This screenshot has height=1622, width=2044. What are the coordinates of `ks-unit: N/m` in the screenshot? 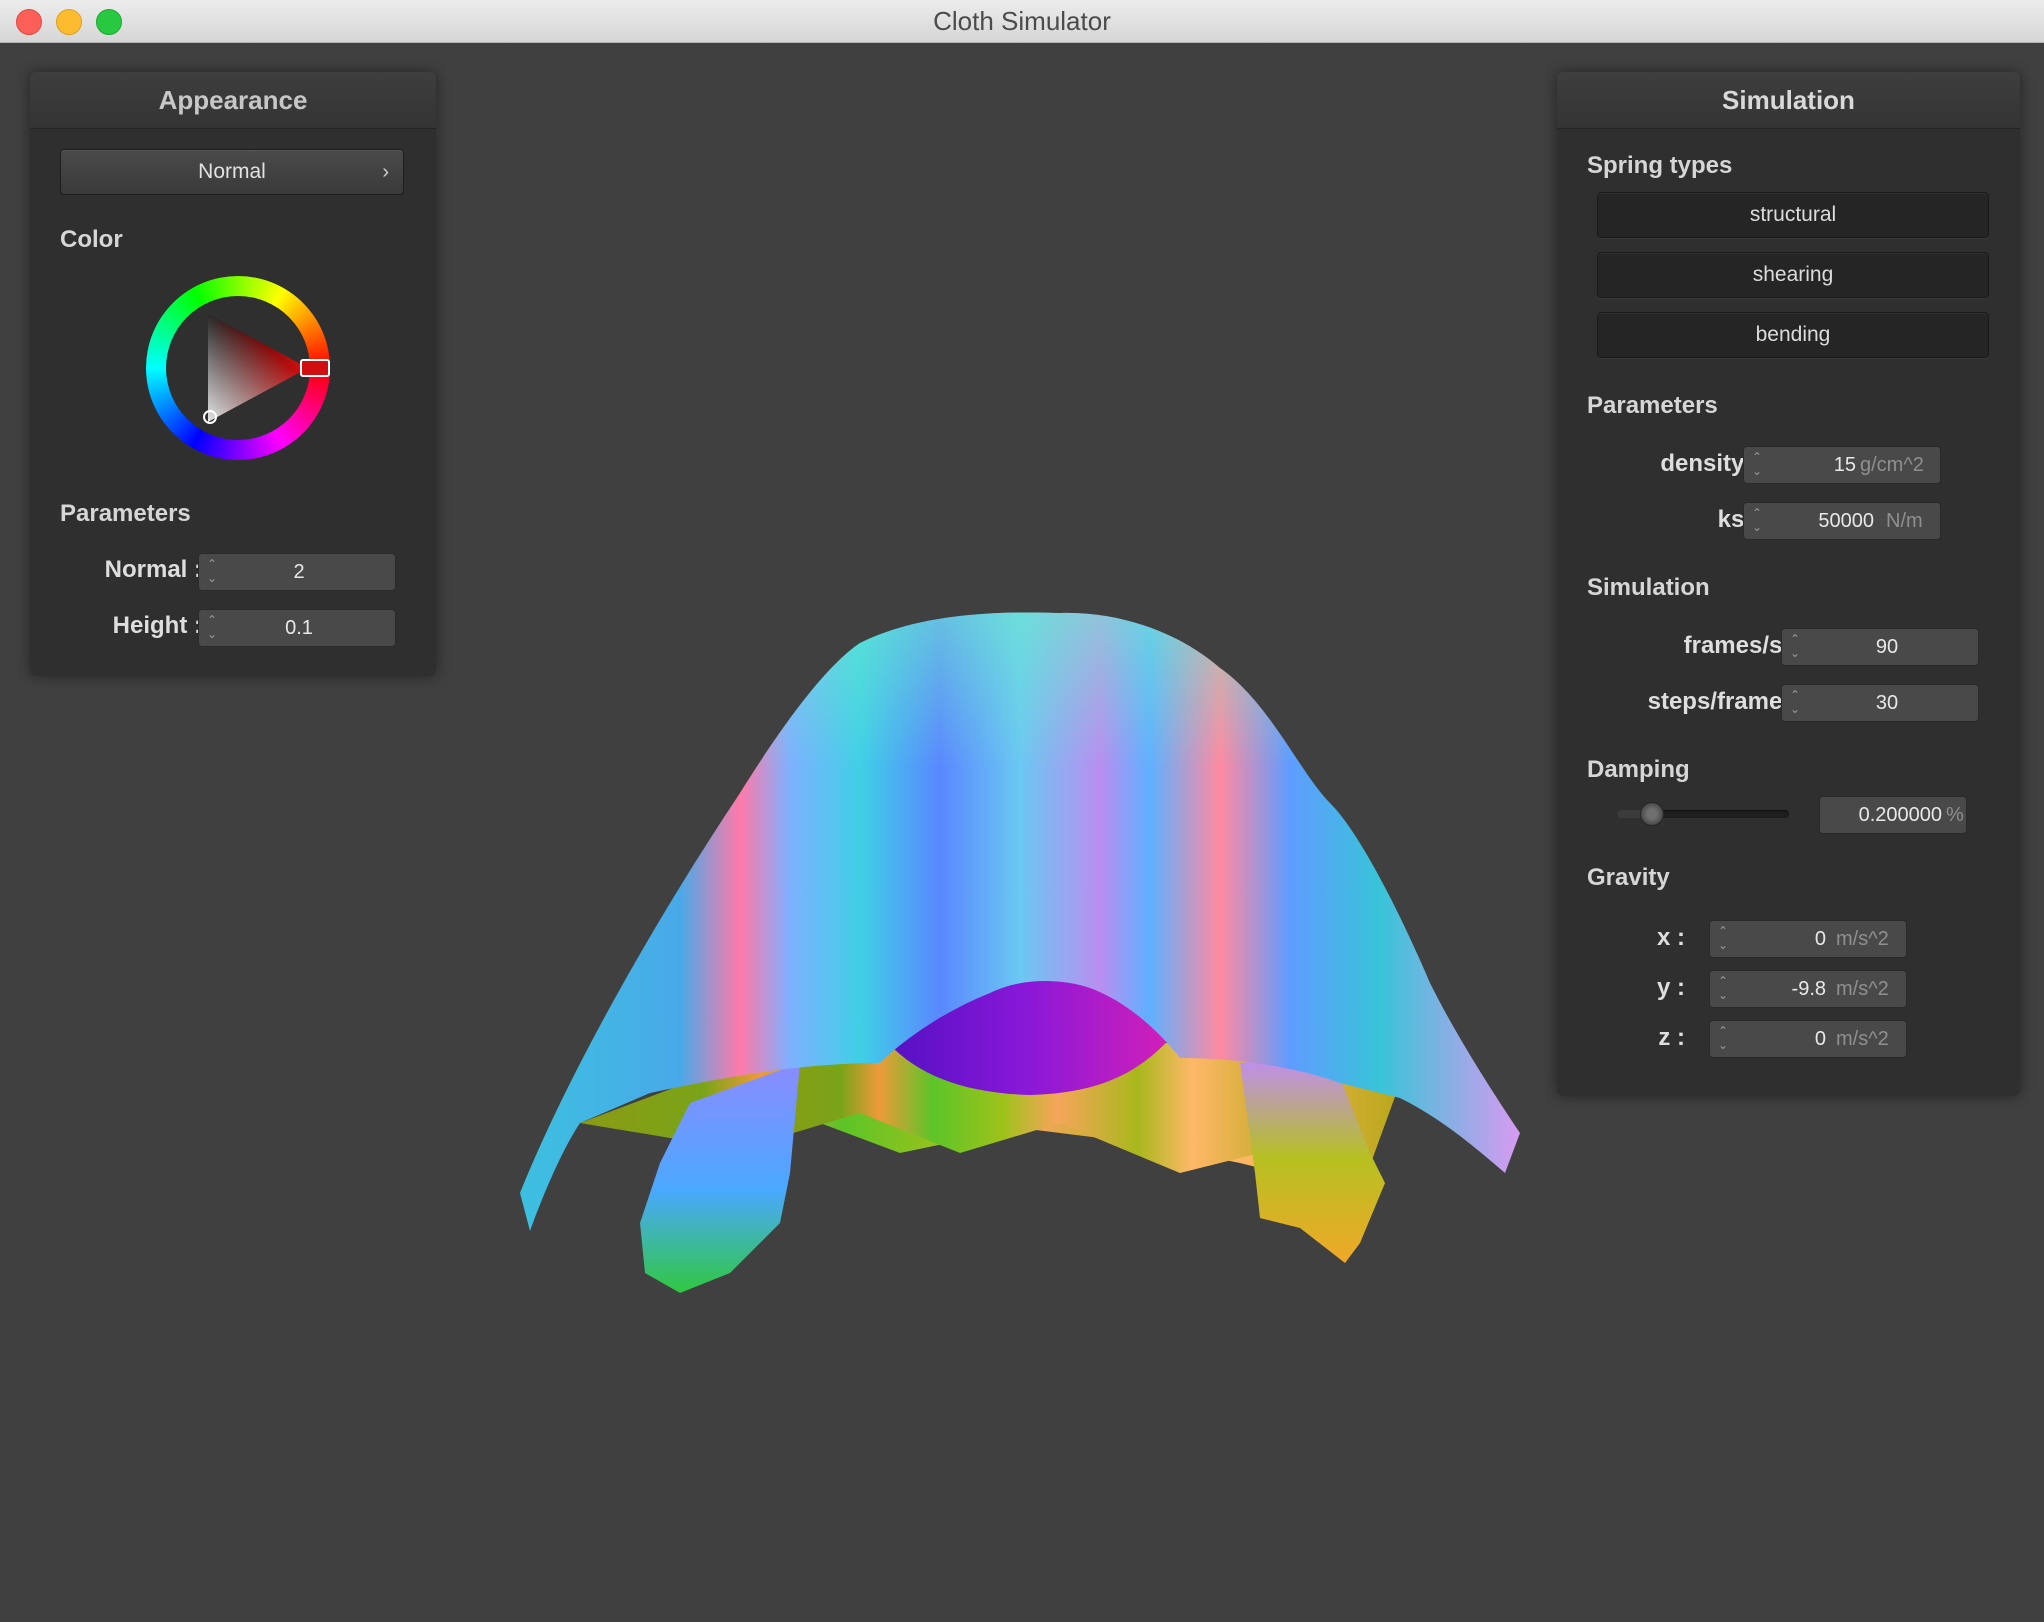 It's located at (1904, 521).